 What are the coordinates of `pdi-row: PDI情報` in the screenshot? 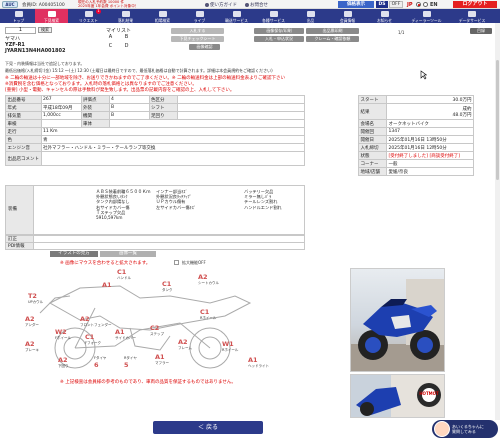 It's located at (155, 246).